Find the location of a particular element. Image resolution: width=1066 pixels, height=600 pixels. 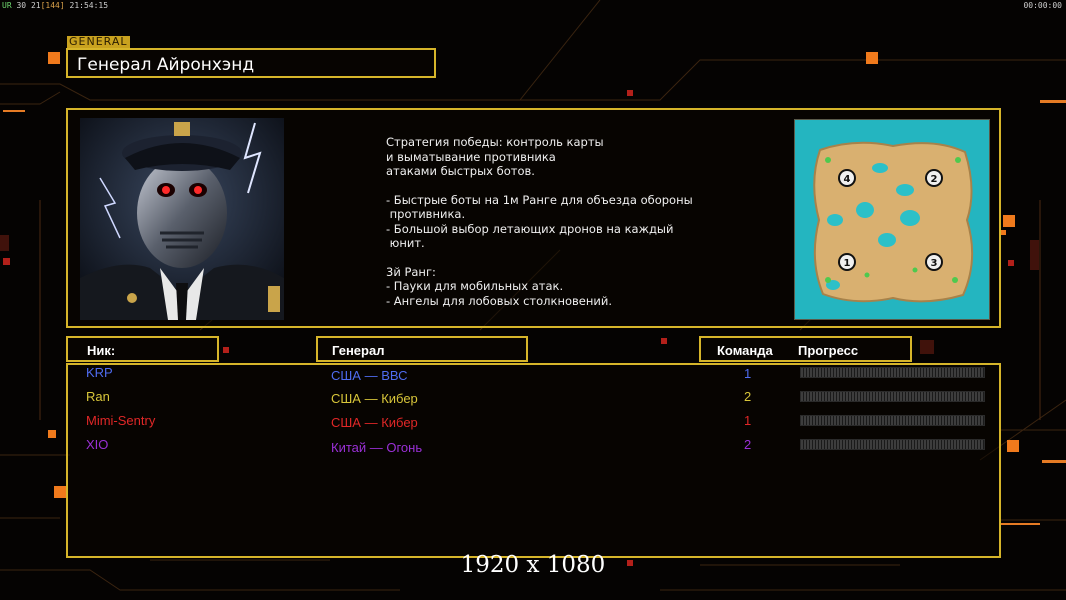

perf-overlay: UR 30 21[144] 21:54:15 is located at coordinates (55, 5).